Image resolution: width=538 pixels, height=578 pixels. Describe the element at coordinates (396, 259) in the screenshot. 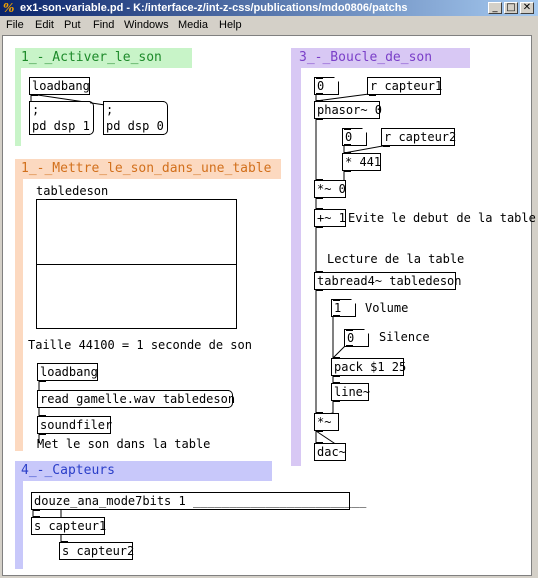

I see `read-table-comment: Lecture de la table` at that location.